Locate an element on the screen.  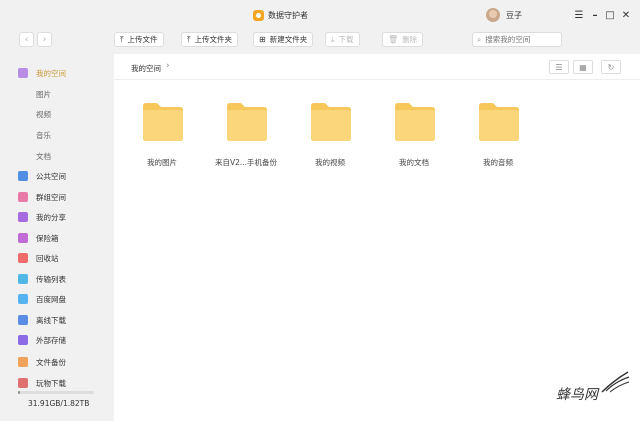
search-box: ⌕ is located at coordinates (517, 39).